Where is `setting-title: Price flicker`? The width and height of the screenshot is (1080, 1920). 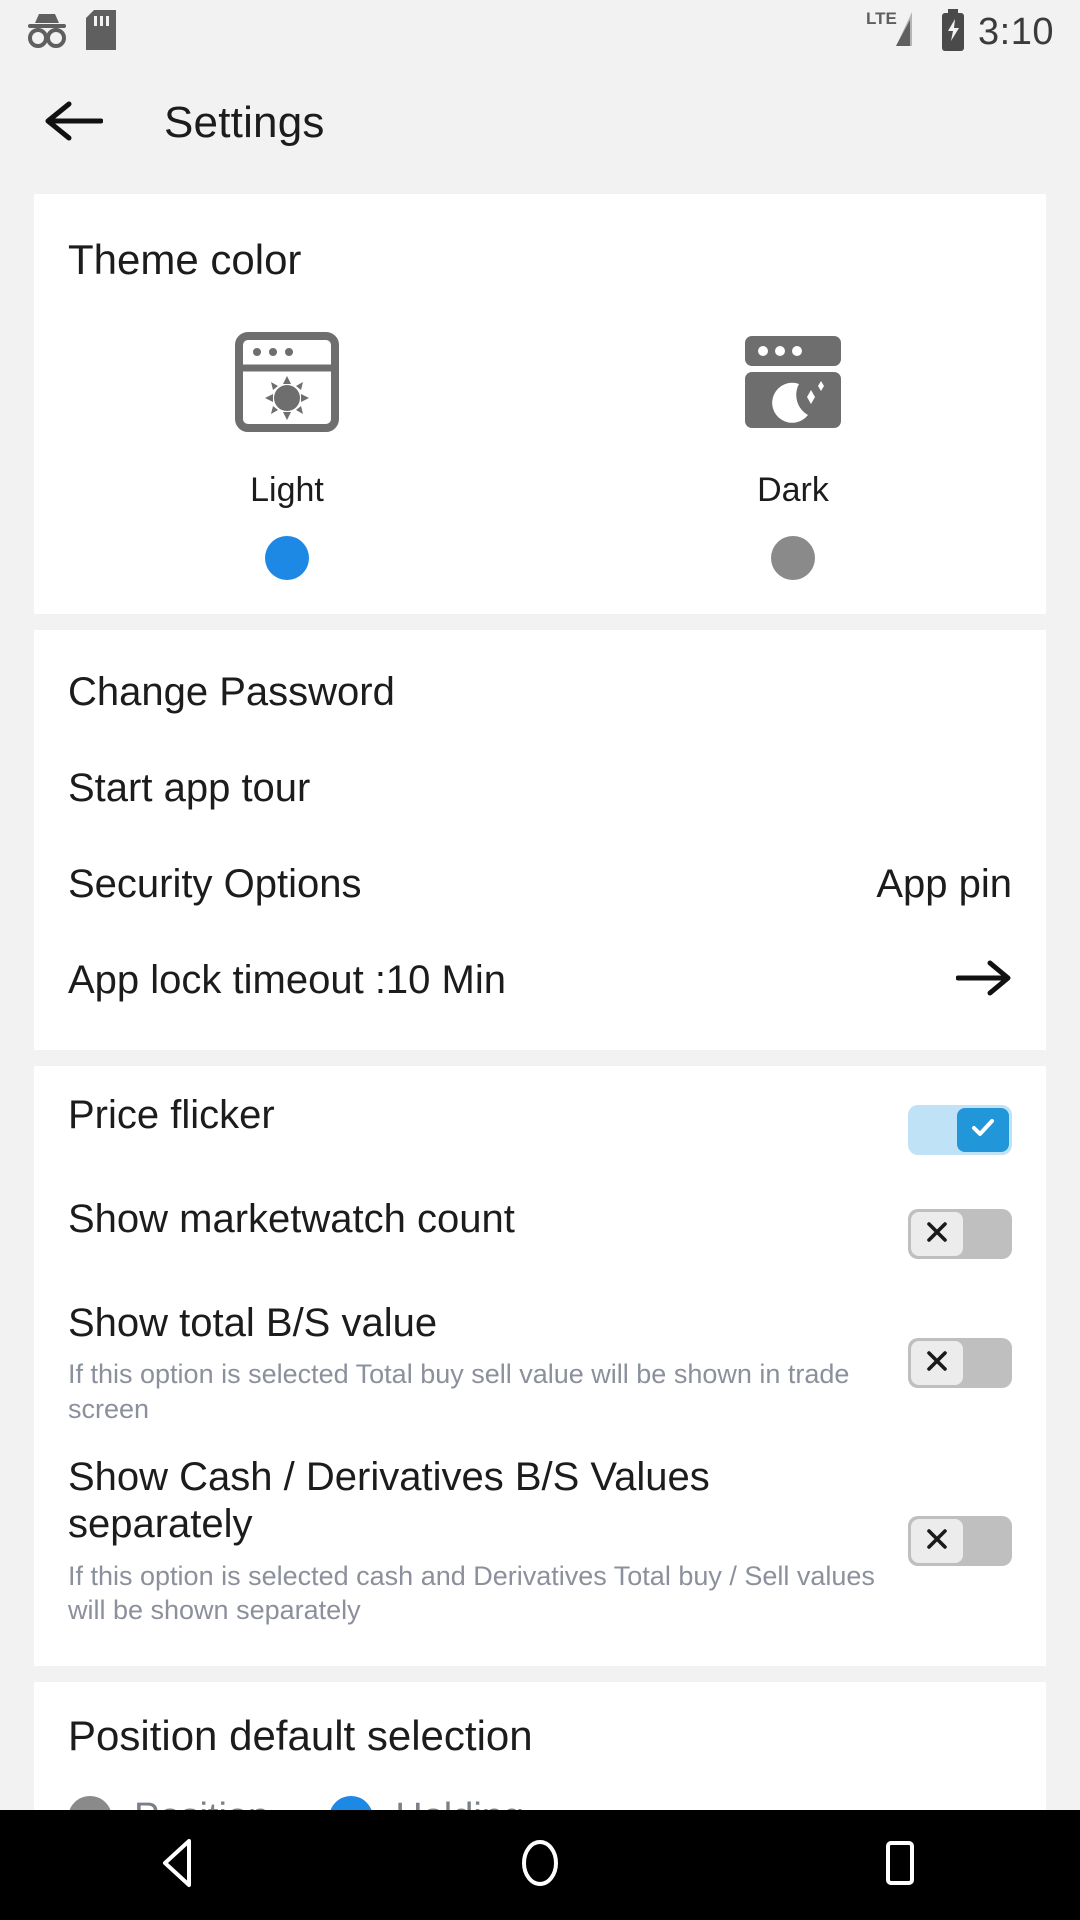
setting-title: Price flicker is located at coordinates (171, 1115).